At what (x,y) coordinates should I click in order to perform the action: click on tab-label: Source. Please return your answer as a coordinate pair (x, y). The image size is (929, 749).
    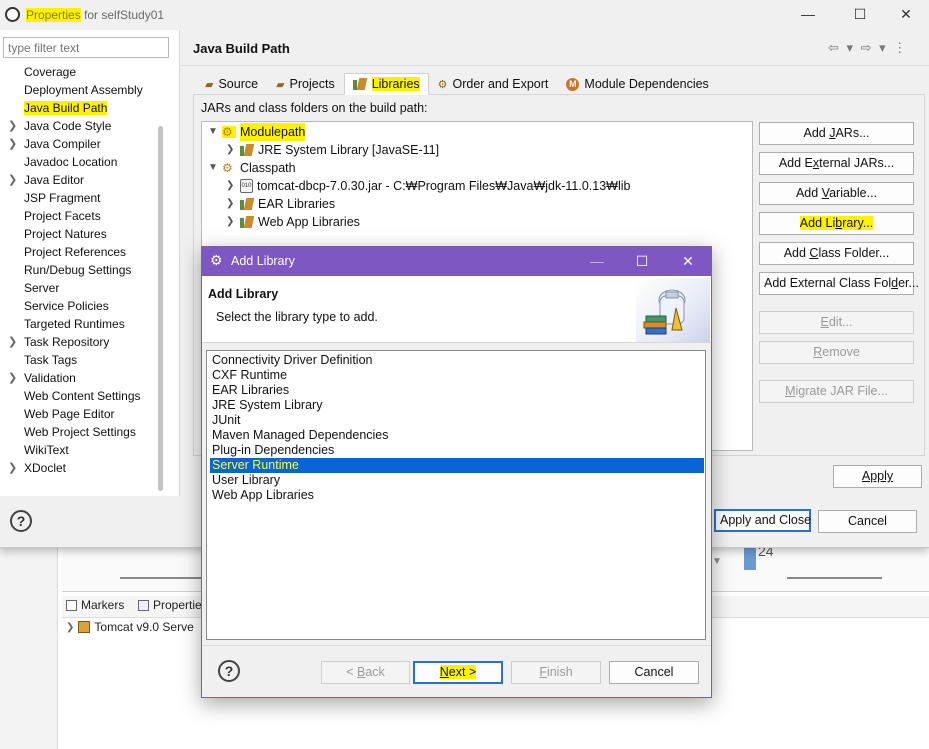
    Looking at the image, I should click on (238, 84).